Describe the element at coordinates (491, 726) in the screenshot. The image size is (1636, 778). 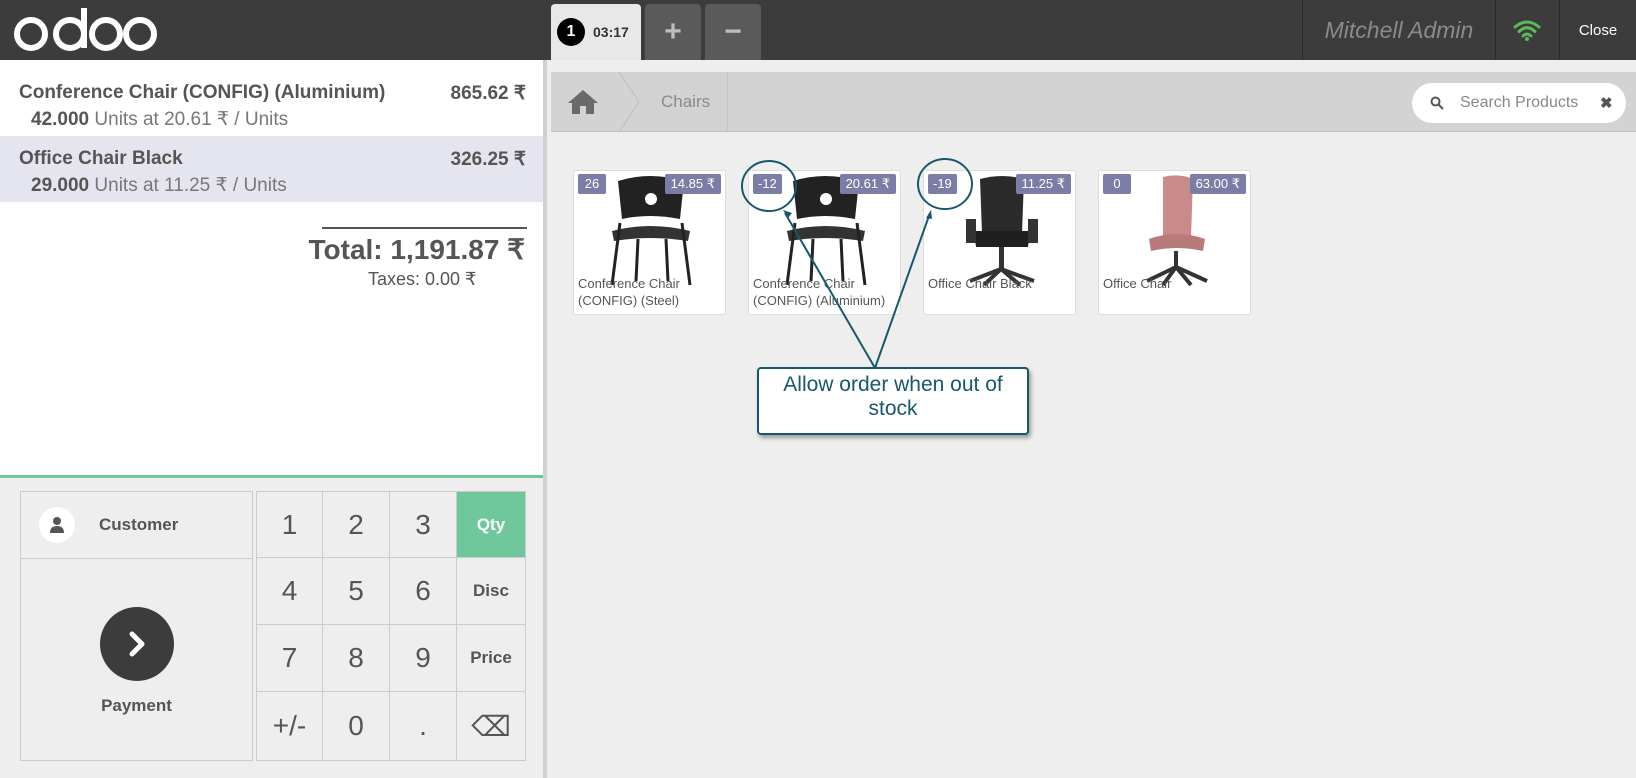
I see `backspace-icon: ⌫` at that location.